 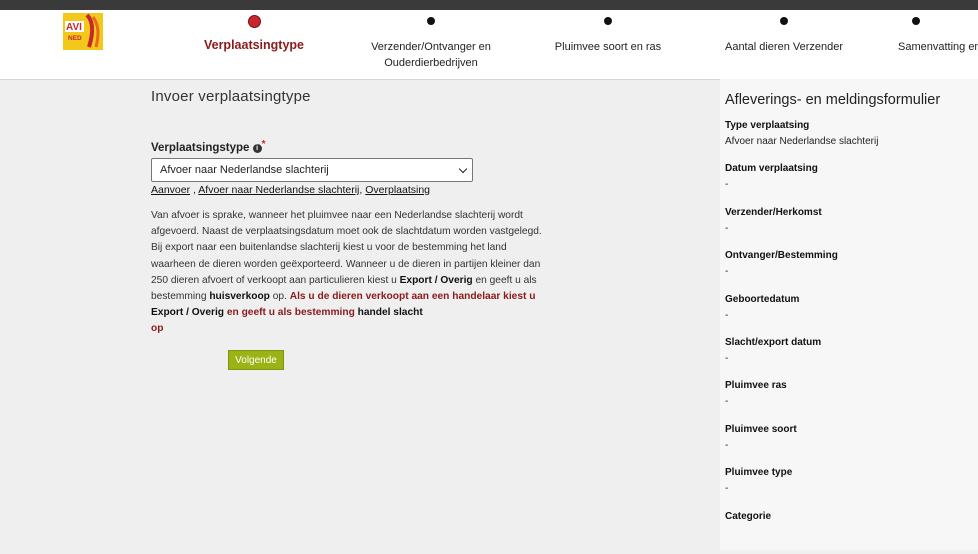 What do you see at coordinates (748, 516) in the screenshot?
I see `summary-item: Categorie` at bounding box center [748, 516].